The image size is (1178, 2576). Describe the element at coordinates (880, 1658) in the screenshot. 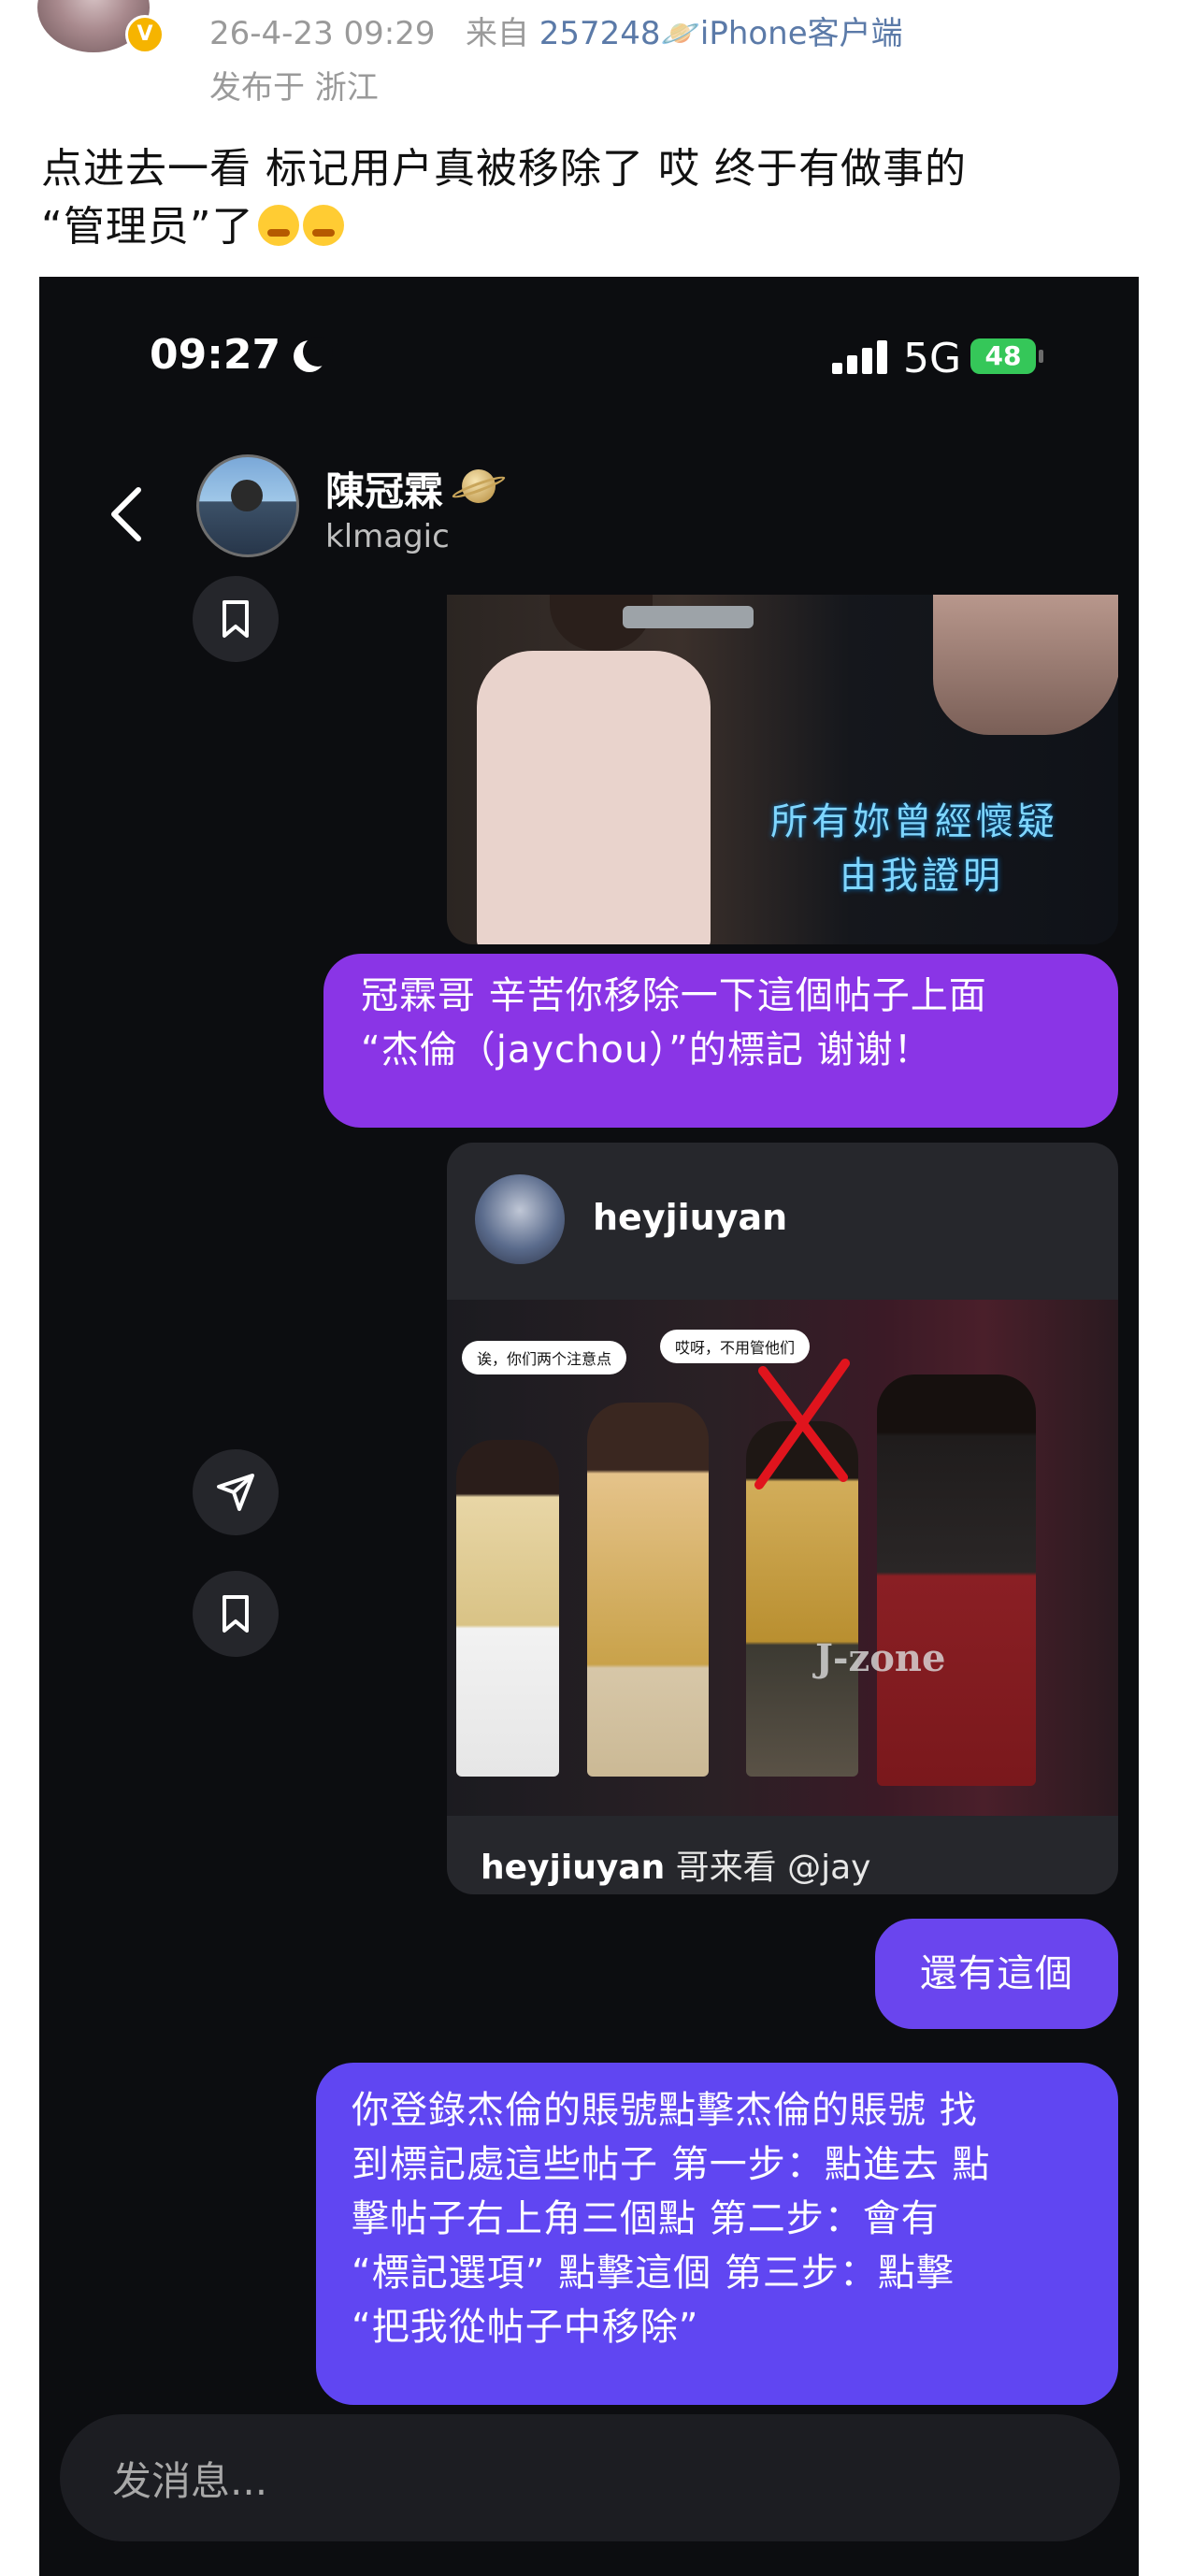

I see `watermark: J-zone` at that location.